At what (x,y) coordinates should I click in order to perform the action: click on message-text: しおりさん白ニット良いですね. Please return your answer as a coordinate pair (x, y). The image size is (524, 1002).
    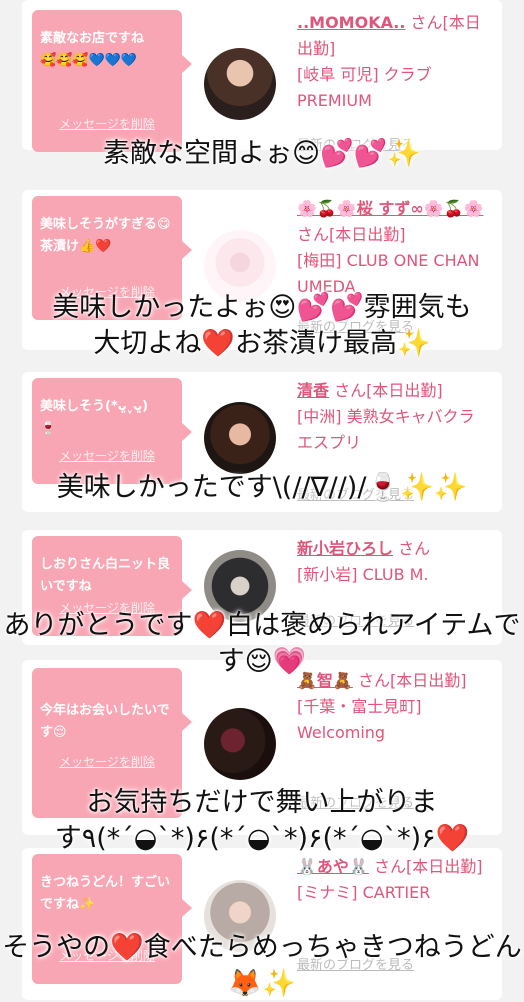
    Looking at the image, I should click on (105, 575).